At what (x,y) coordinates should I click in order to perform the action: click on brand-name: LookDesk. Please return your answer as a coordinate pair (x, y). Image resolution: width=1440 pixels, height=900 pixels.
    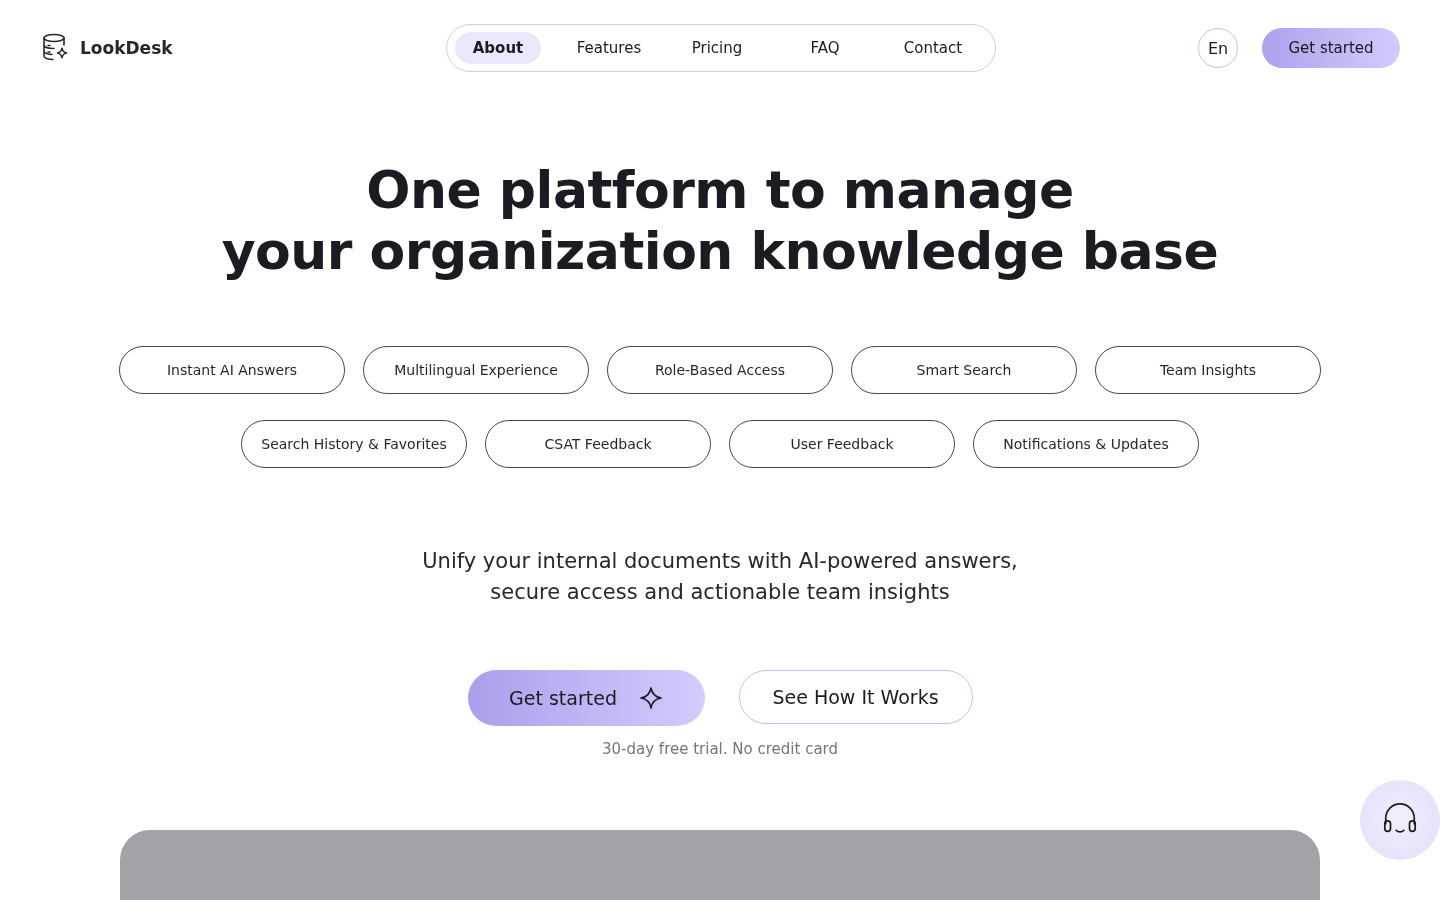
    Looking at the image, I should click on (126, 48).